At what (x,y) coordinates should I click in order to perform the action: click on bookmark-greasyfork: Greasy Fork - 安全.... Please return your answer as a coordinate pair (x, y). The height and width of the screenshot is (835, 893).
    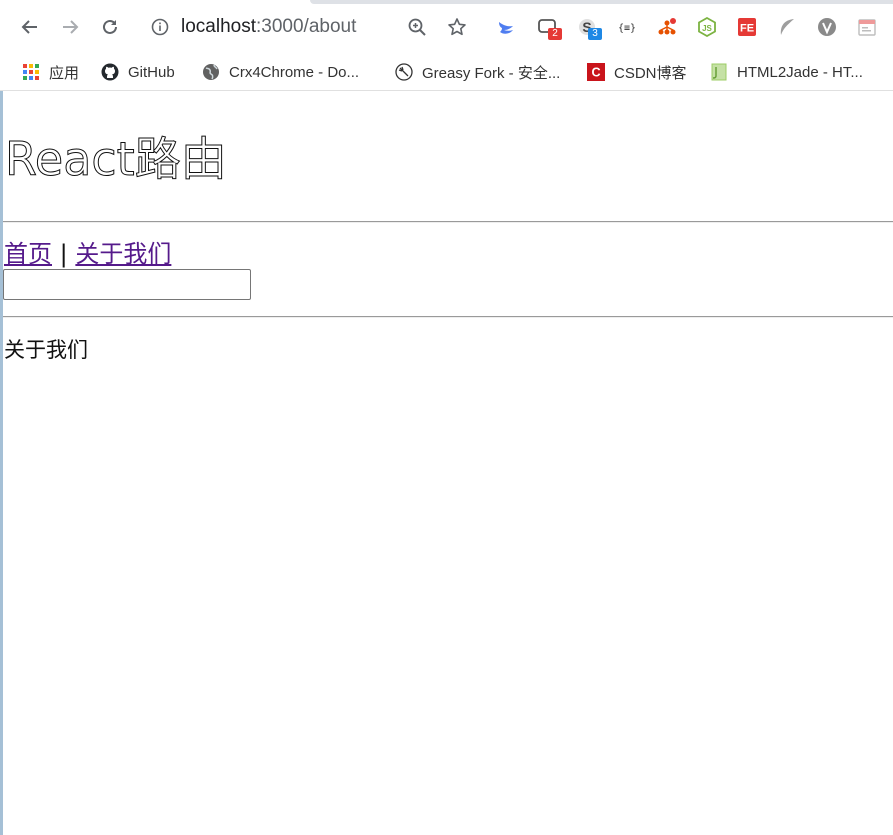
    Looking at the image, I should click on (477, 72).